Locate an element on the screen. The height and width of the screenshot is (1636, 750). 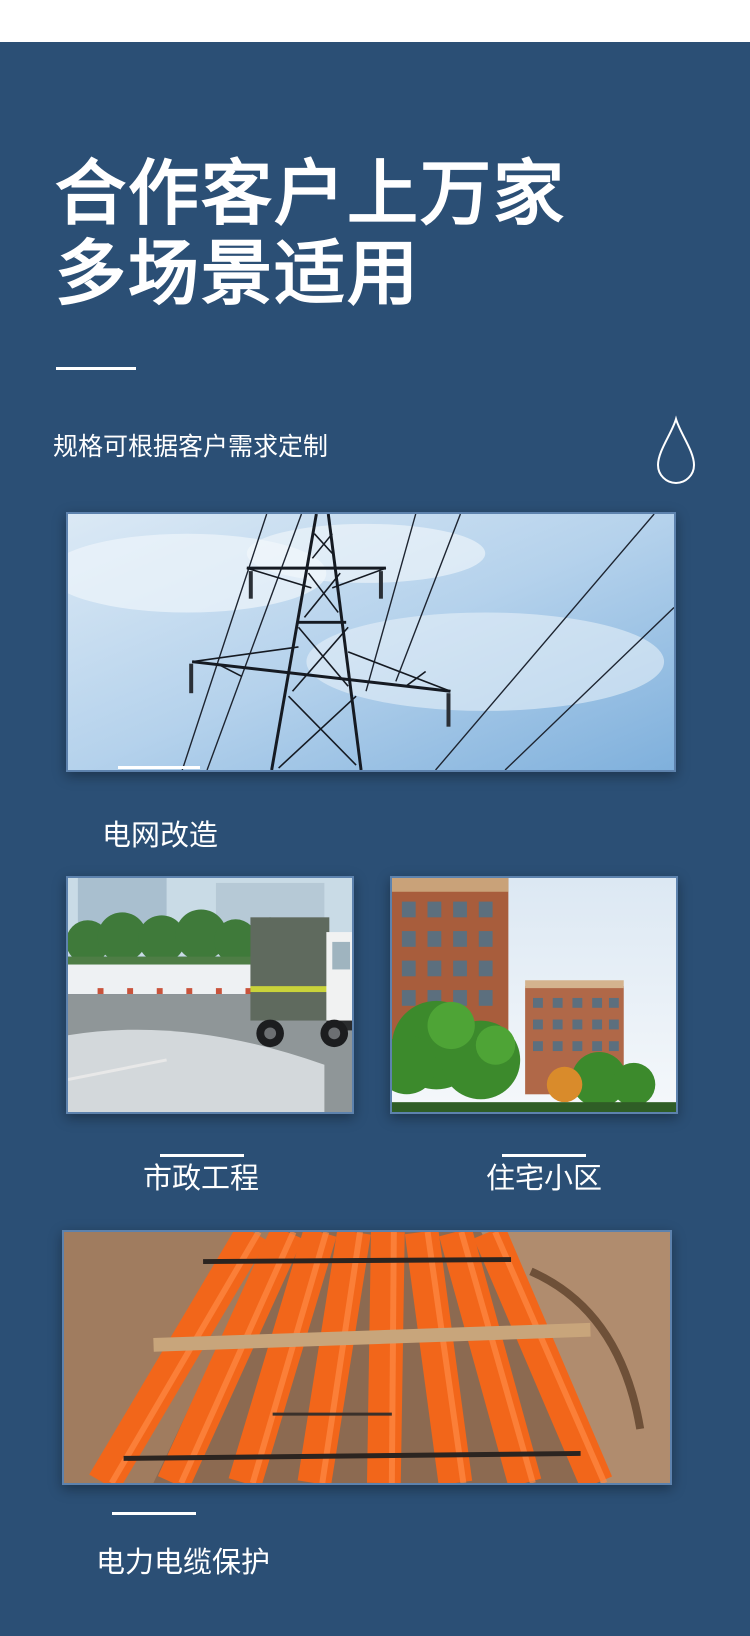
water-drop-icon is located at coordinates (676, 451).